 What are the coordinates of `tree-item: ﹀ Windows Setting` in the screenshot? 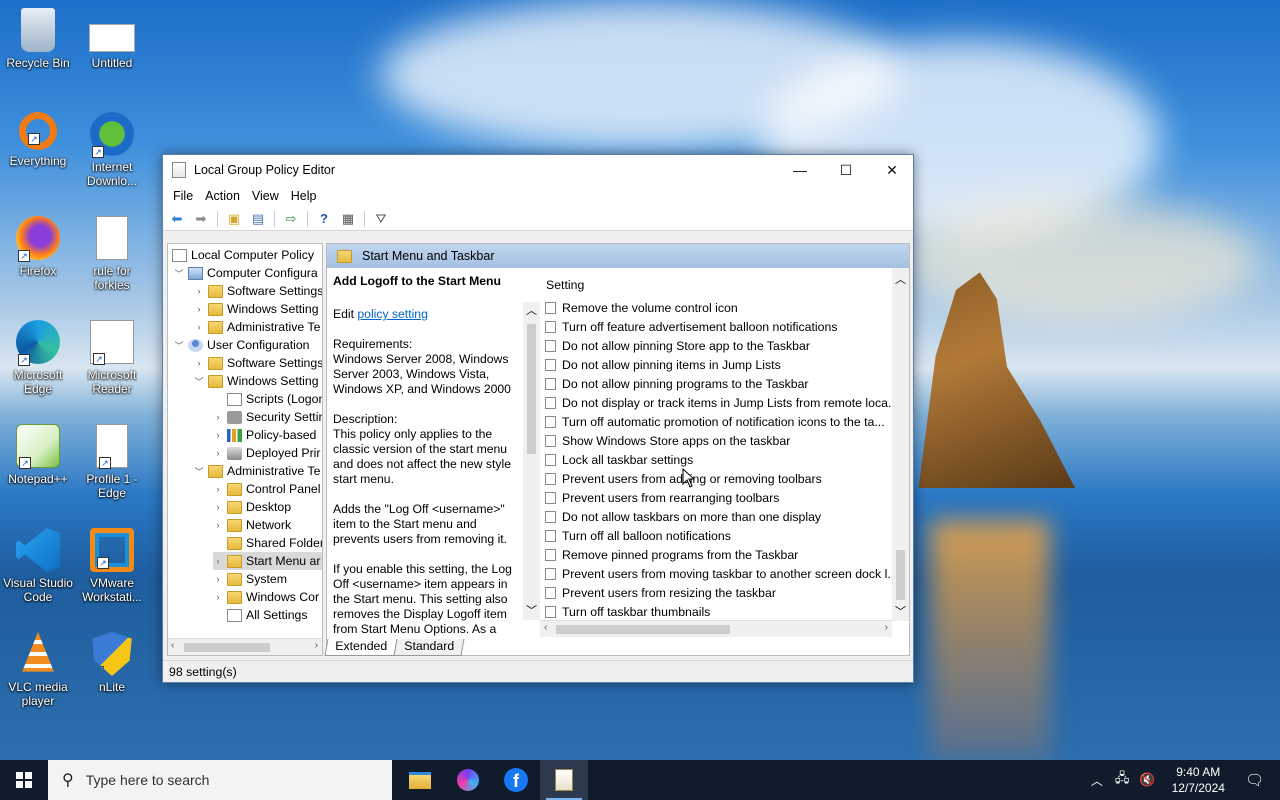 It's located at (256, 381).